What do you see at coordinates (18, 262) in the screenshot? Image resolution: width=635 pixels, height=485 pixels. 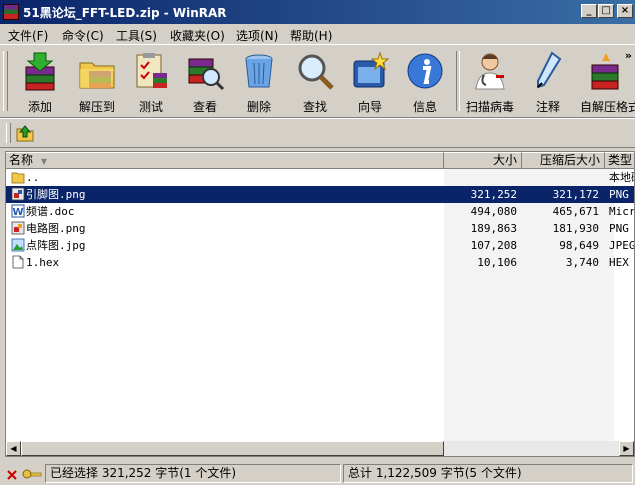 I see `blank-file-icon` at bounding box center [18, 262].